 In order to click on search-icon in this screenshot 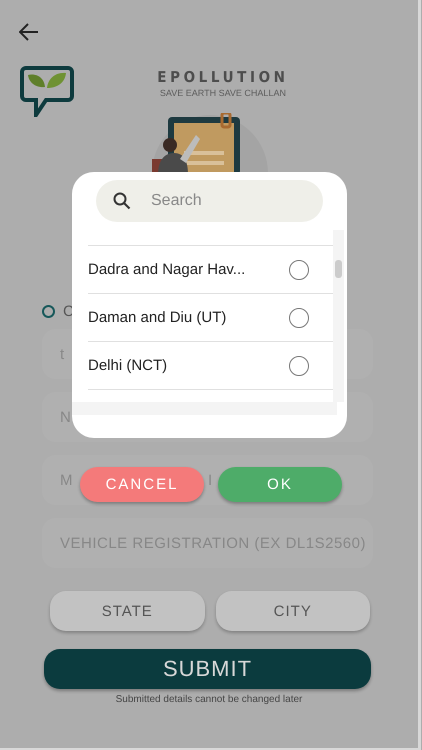, I will do `click(122, 201)`.